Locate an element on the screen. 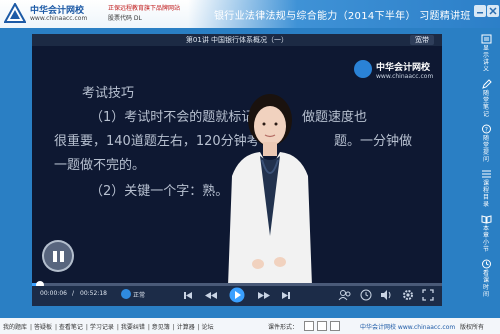 Image resolution: width=500 pixels, height=334 pixels. current-time: 00:00:06 is located at coordinates (53, 293).